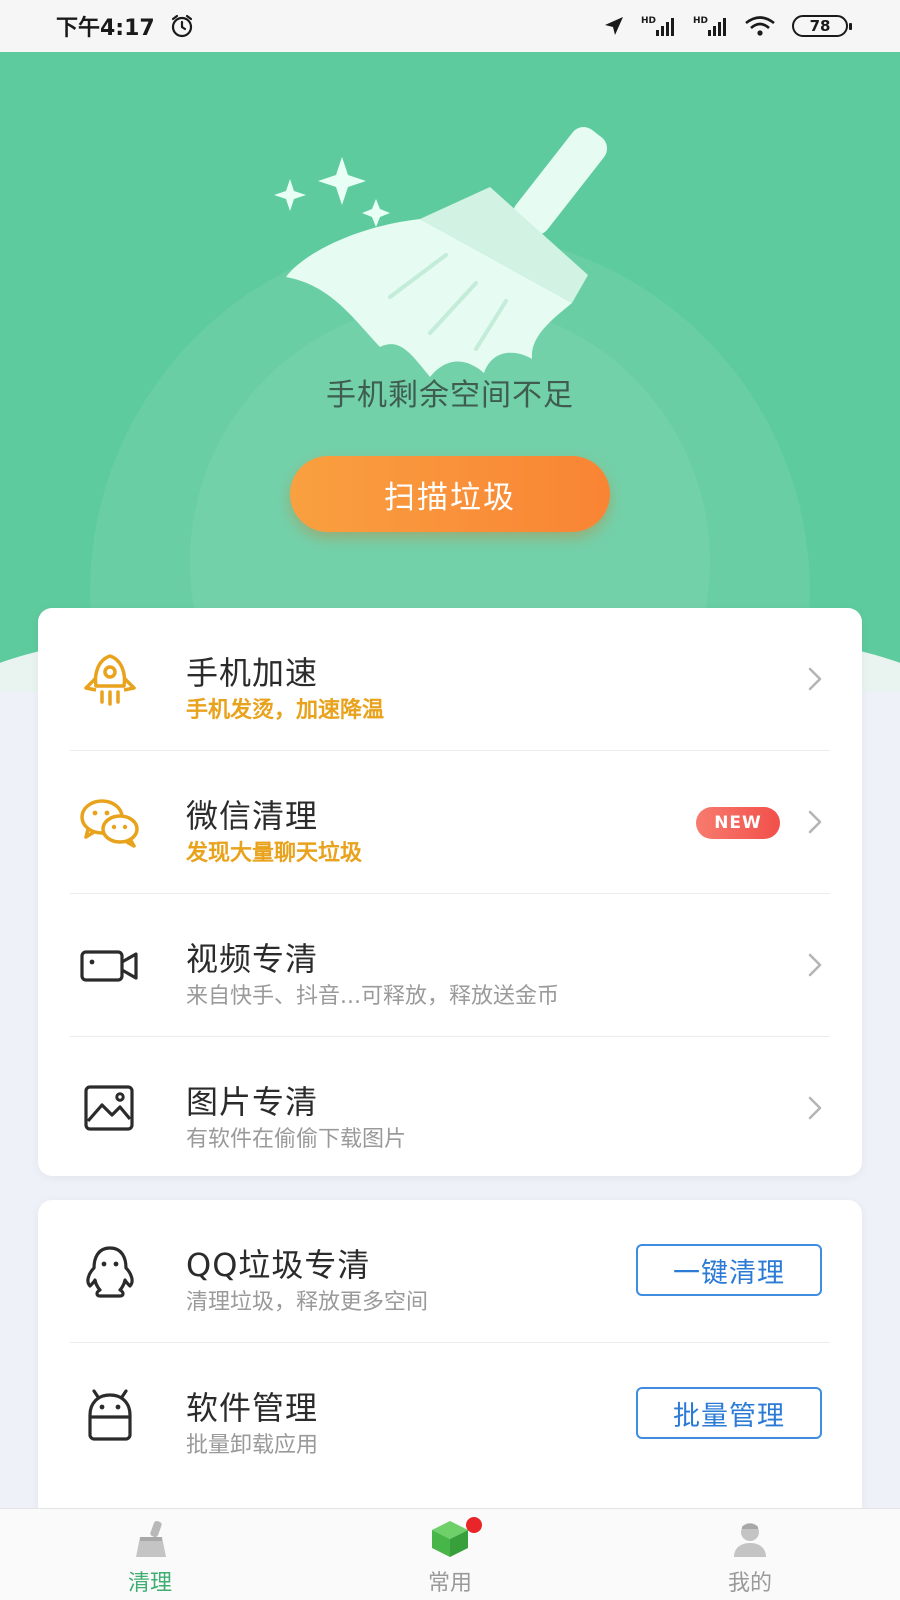 The image size is (900, 1600). Describe the element at coordinates (110, 1415) in the screenshot. I see `android-icon` at that location.